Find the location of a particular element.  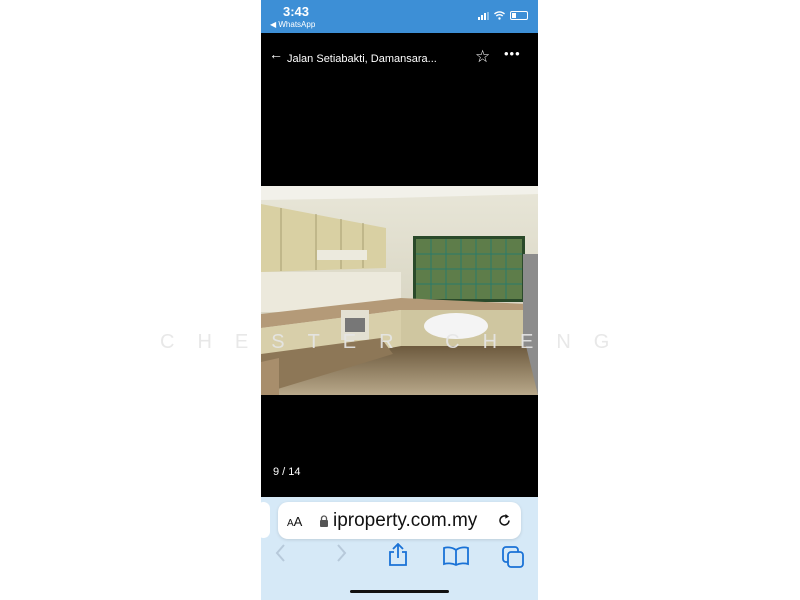

status-icons is located at coordinates (503, 15).